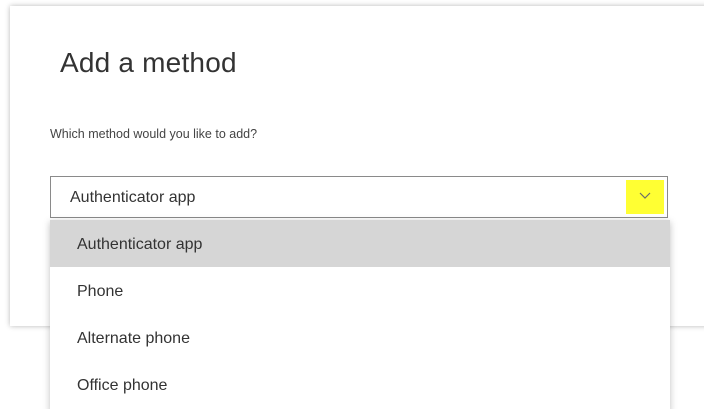 The width and height of the screenshot is (704, 409). I want to click on option-label: Phone, so click(100, 291).